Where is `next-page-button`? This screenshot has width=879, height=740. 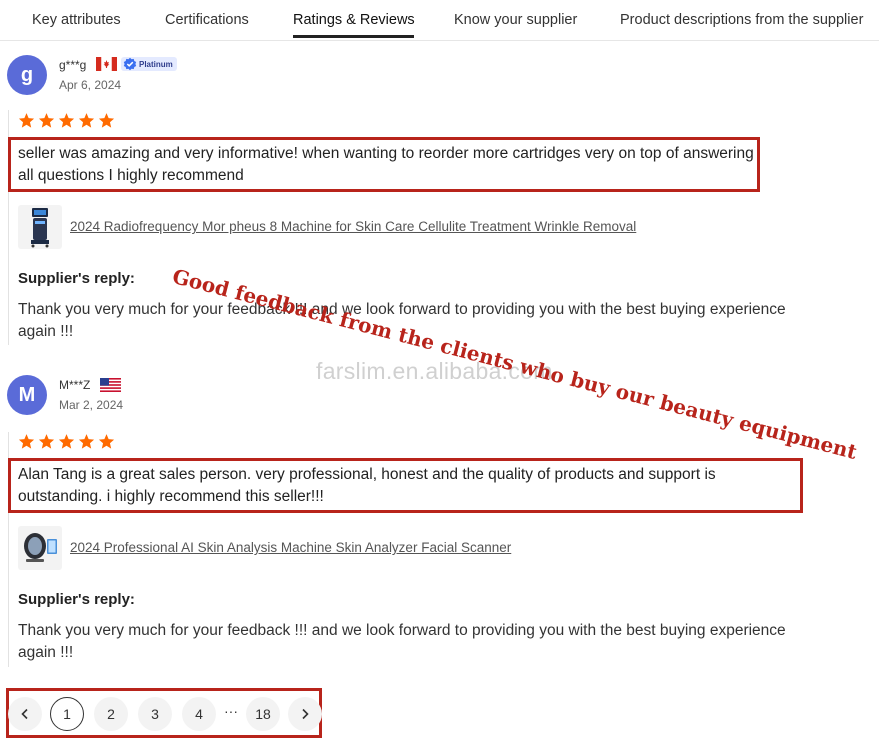 next-page-button is located at coordinates (305, 714).